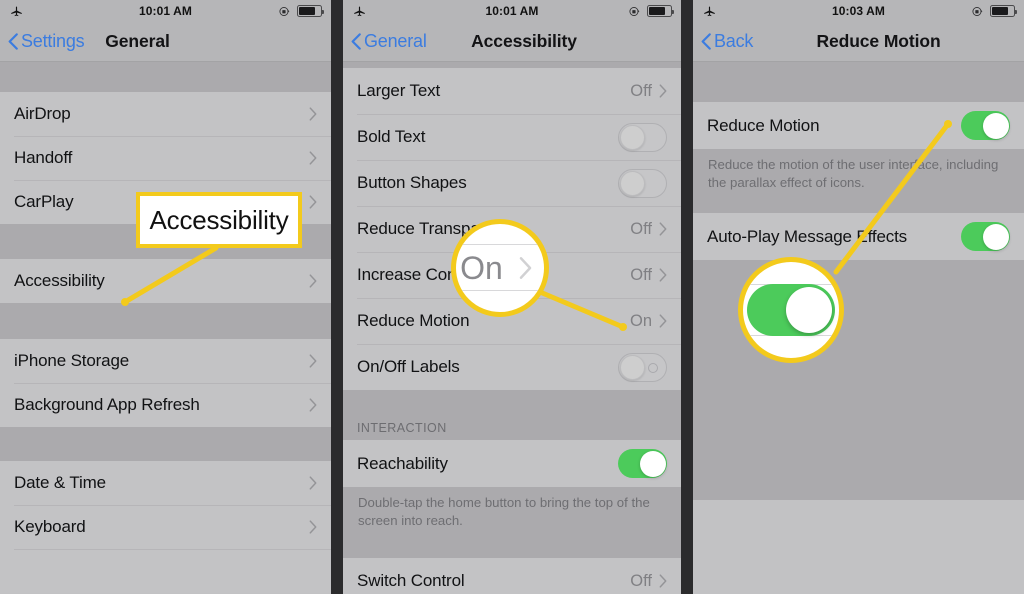  What do you see at coordinates (50, 526) in the screenshot?
I see `row-label: Keyboard` at bounding box center [50, 526].